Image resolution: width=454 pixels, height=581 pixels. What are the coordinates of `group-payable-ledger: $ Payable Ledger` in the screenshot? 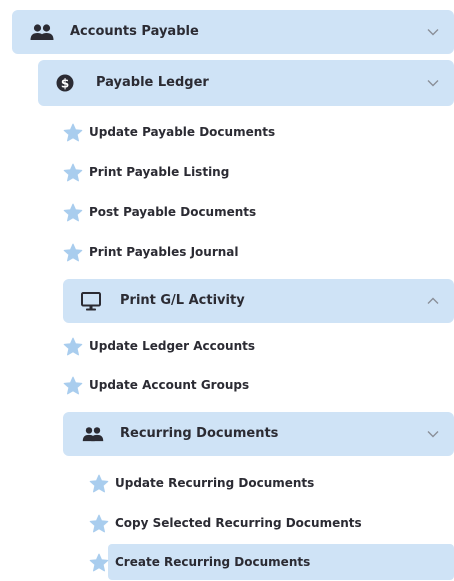 It's located at (246, 83).